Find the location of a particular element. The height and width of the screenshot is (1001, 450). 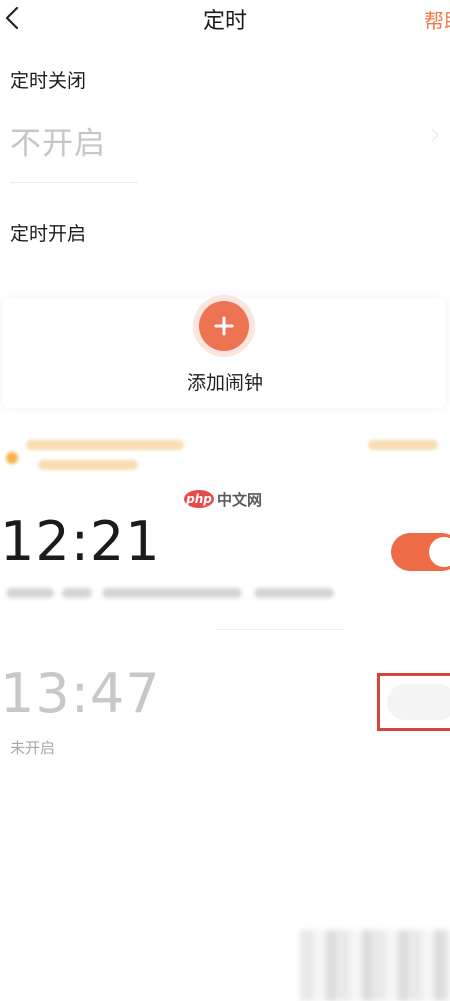

watermark-text: 中文网 is located at coordinates (240, 499).